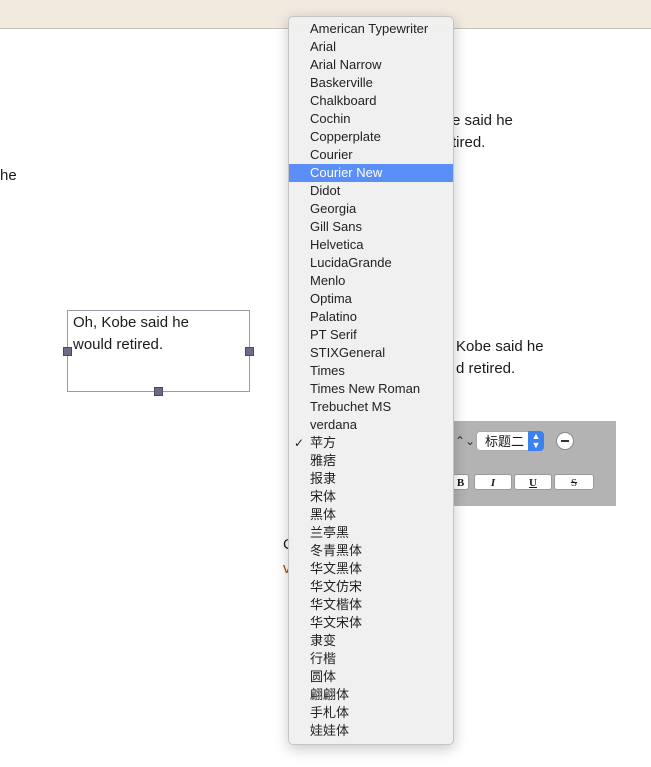 Image resolution: width=651 pixels, height=767 pixels. What do you see at coordinates (323, 442) in the screenshot?
I see `font-menu-item-label: 苹方` at bounding box center [323, 442].